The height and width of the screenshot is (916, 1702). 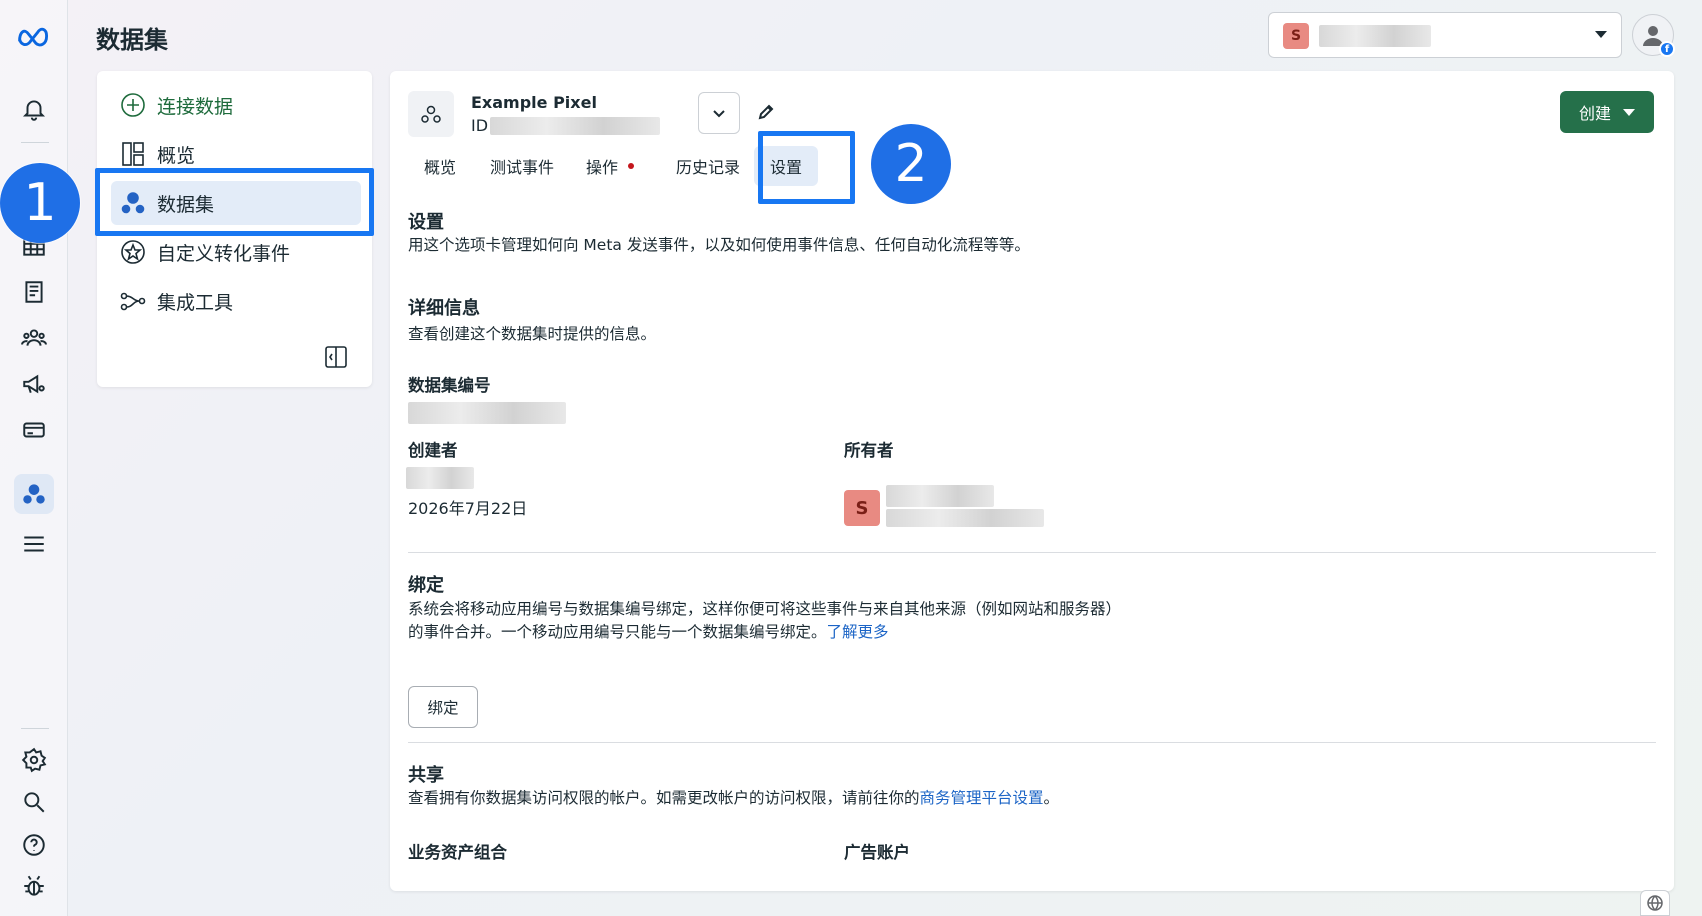 What do you see at coordinates (575, 126) in the screenshot?
I see `pixel-id-redacted` at bounding box center [575, 126].